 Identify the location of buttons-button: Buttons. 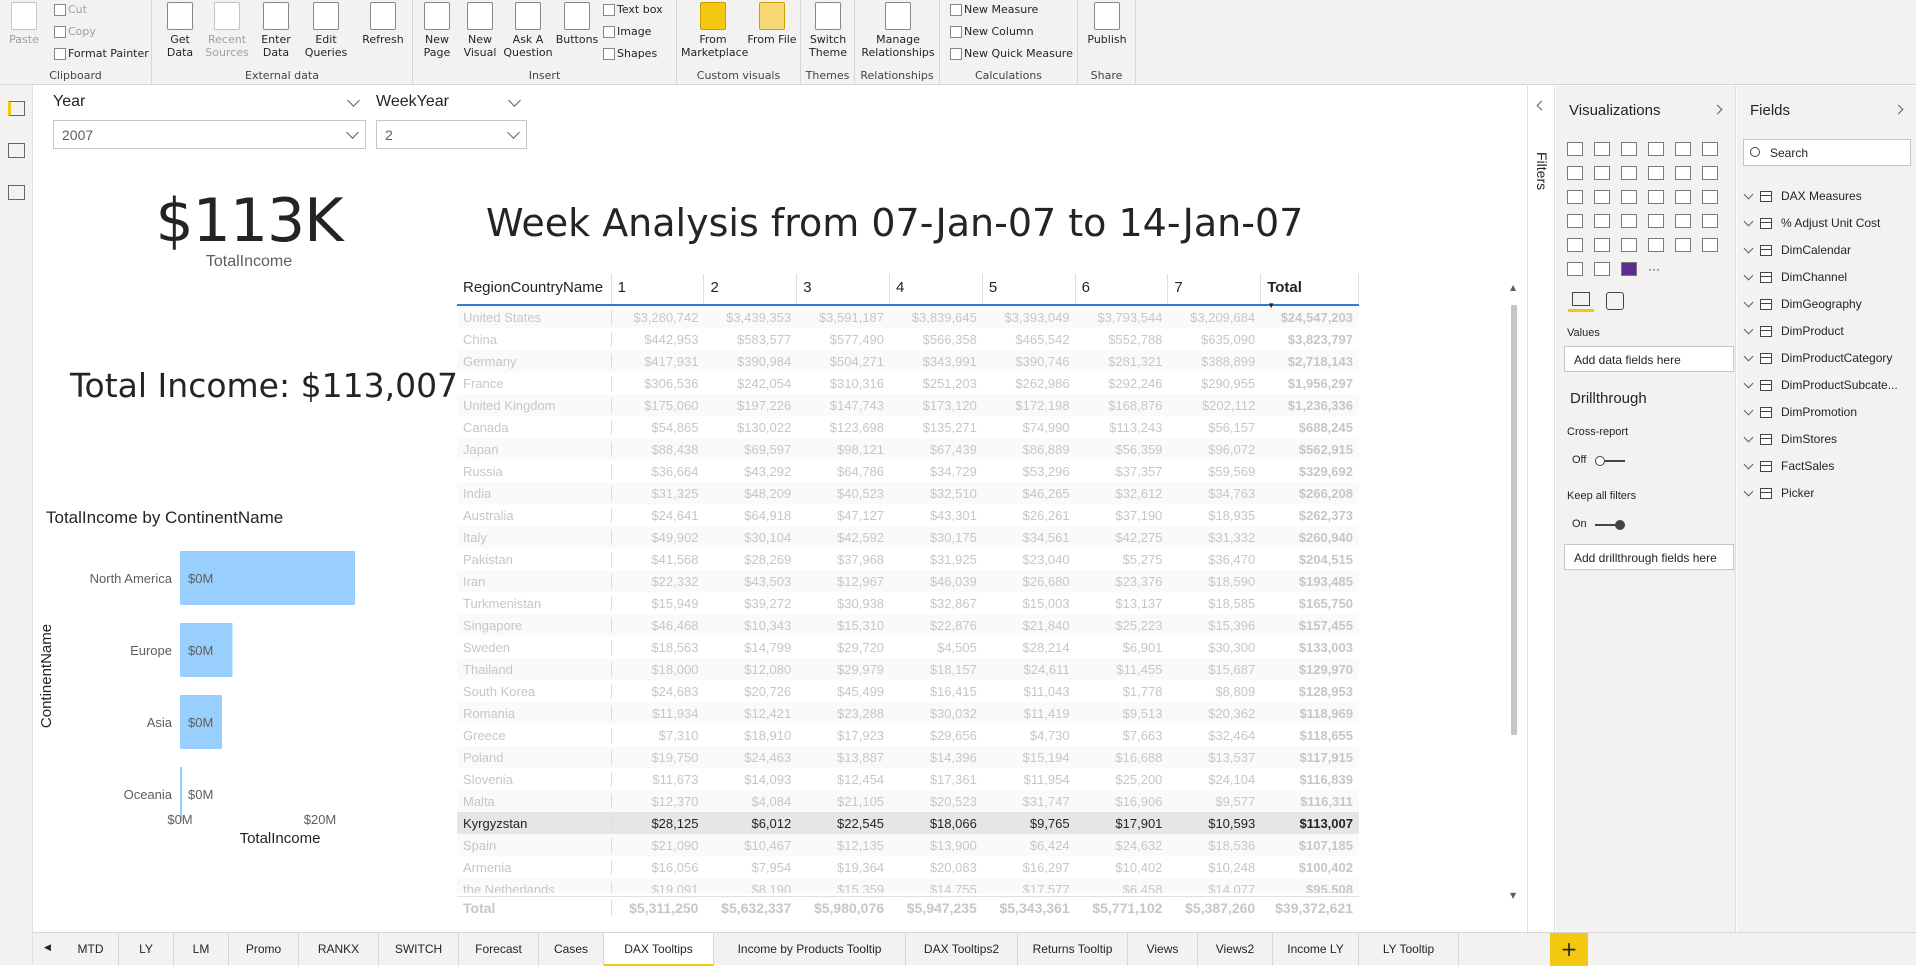
(577, 24).